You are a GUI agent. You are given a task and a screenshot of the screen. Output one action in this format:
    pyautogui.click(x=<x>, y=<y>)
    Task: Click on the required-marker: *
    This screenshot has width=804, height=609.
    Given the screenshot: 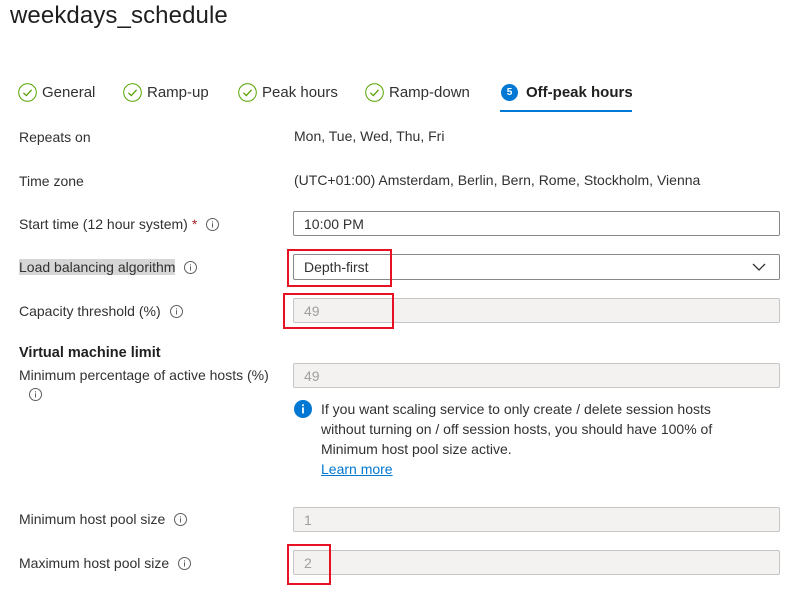 What is the action you would take?
    pyautogui.click(x=194, y=224)
    